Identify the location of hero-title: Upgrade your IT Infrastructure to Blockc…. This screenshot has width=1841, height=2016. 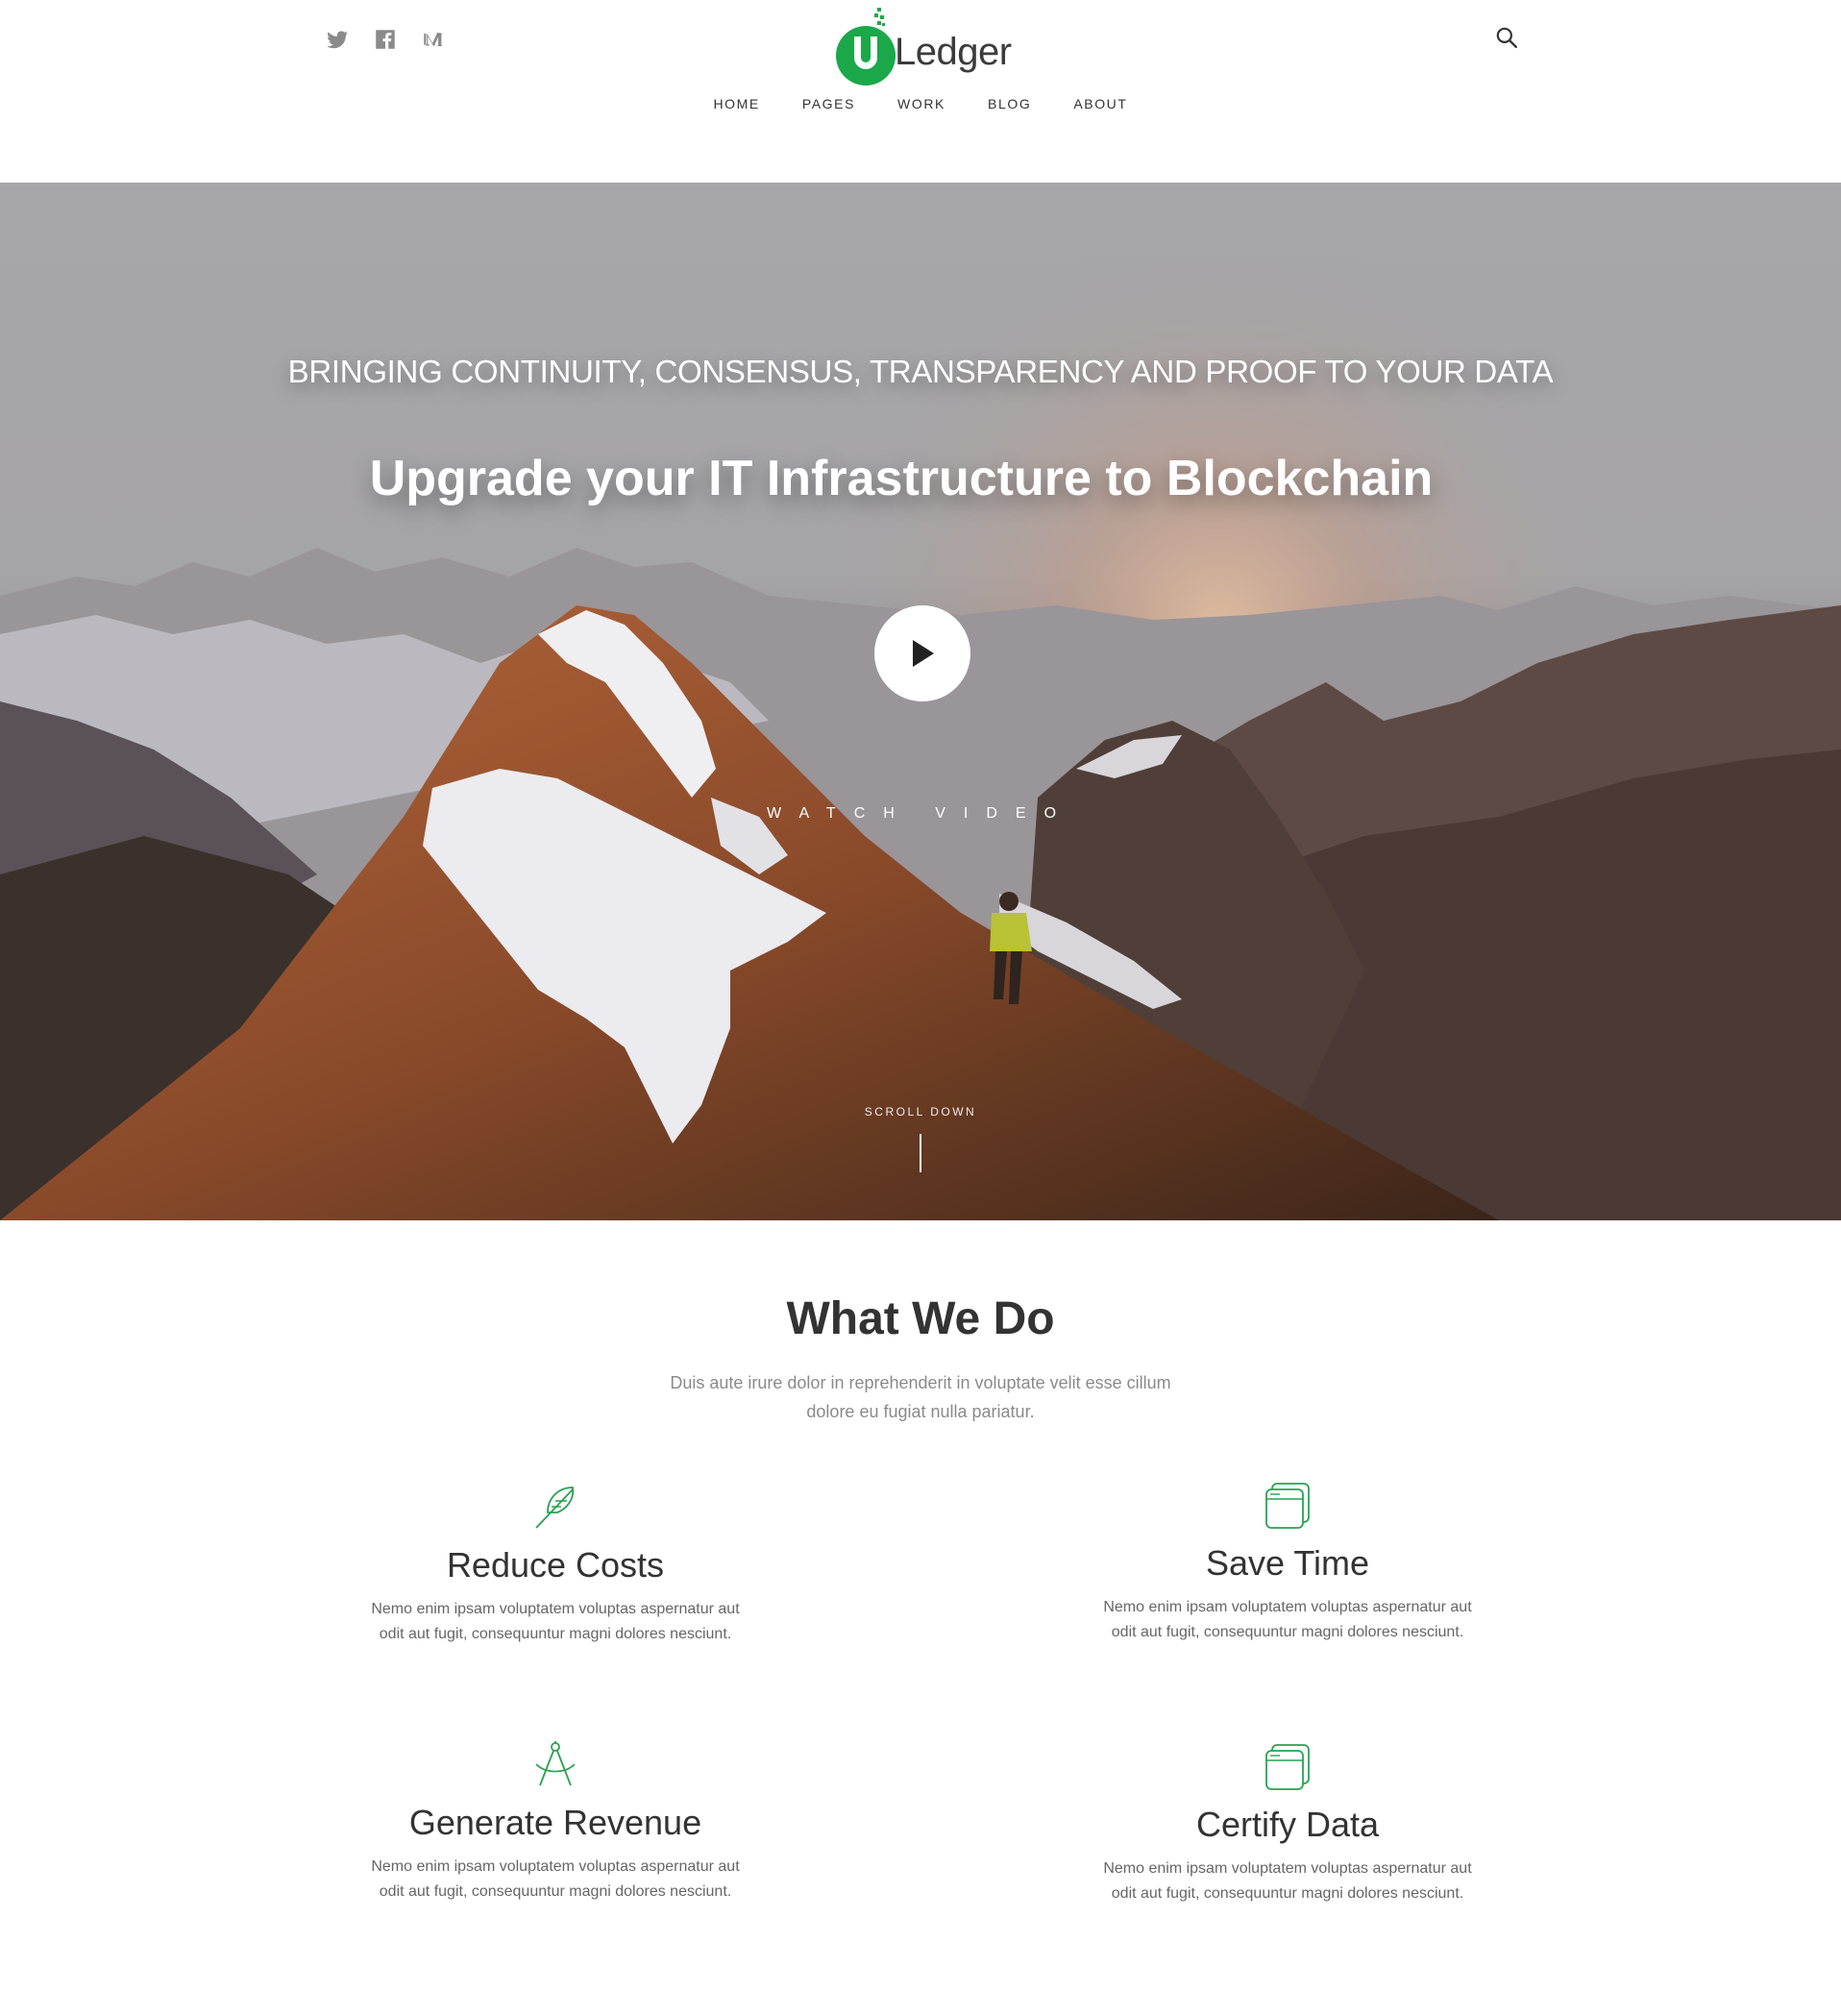
(901, 478).